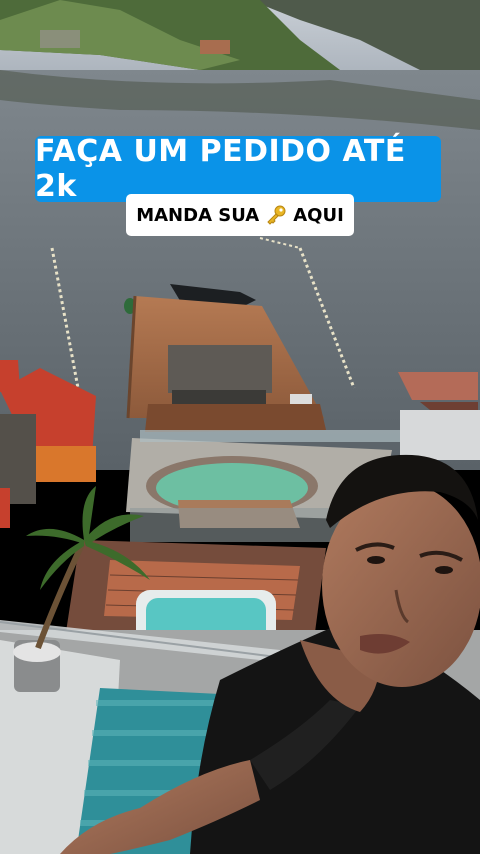  I want to click on key-icon, so click(276, 215).